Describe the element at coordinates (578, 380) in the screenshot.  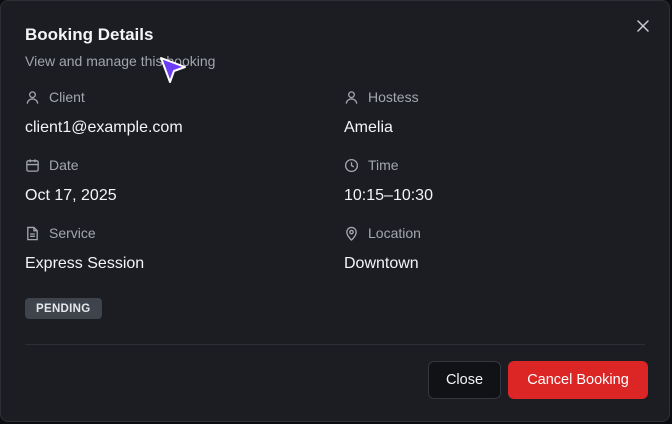
I see `cancel-booking-button: Cancel Booking` at that location.